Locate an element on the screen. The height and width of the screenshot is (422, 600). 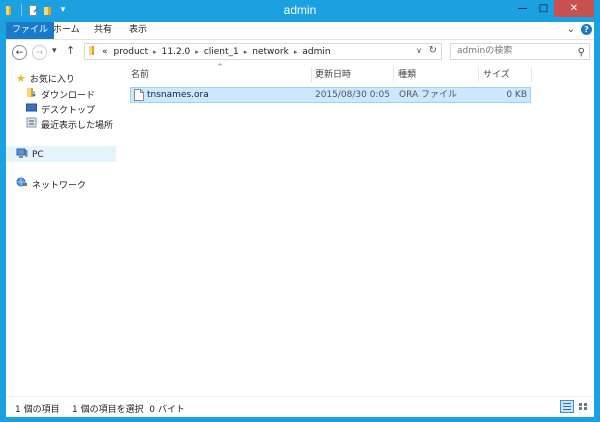
sort-ascending-icon: ^ is located at coordinates (220, 67).